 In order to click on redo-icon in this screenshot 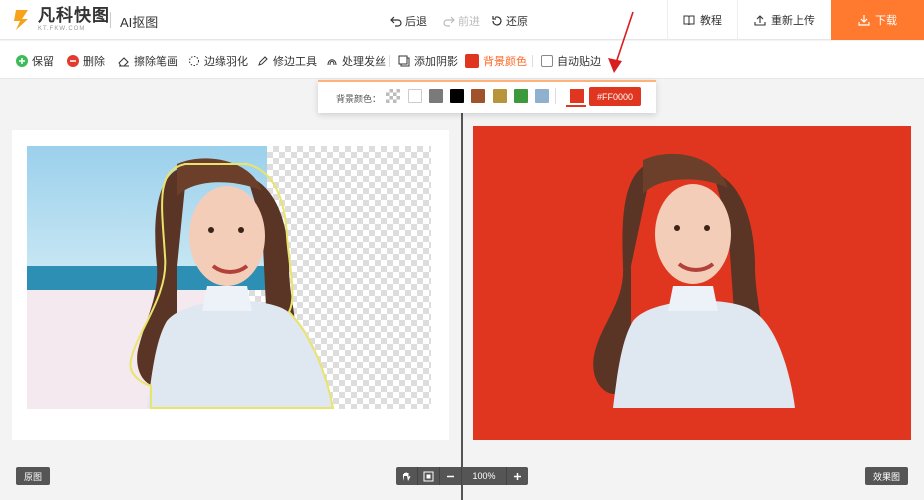, I will do `click(449, 21)`.